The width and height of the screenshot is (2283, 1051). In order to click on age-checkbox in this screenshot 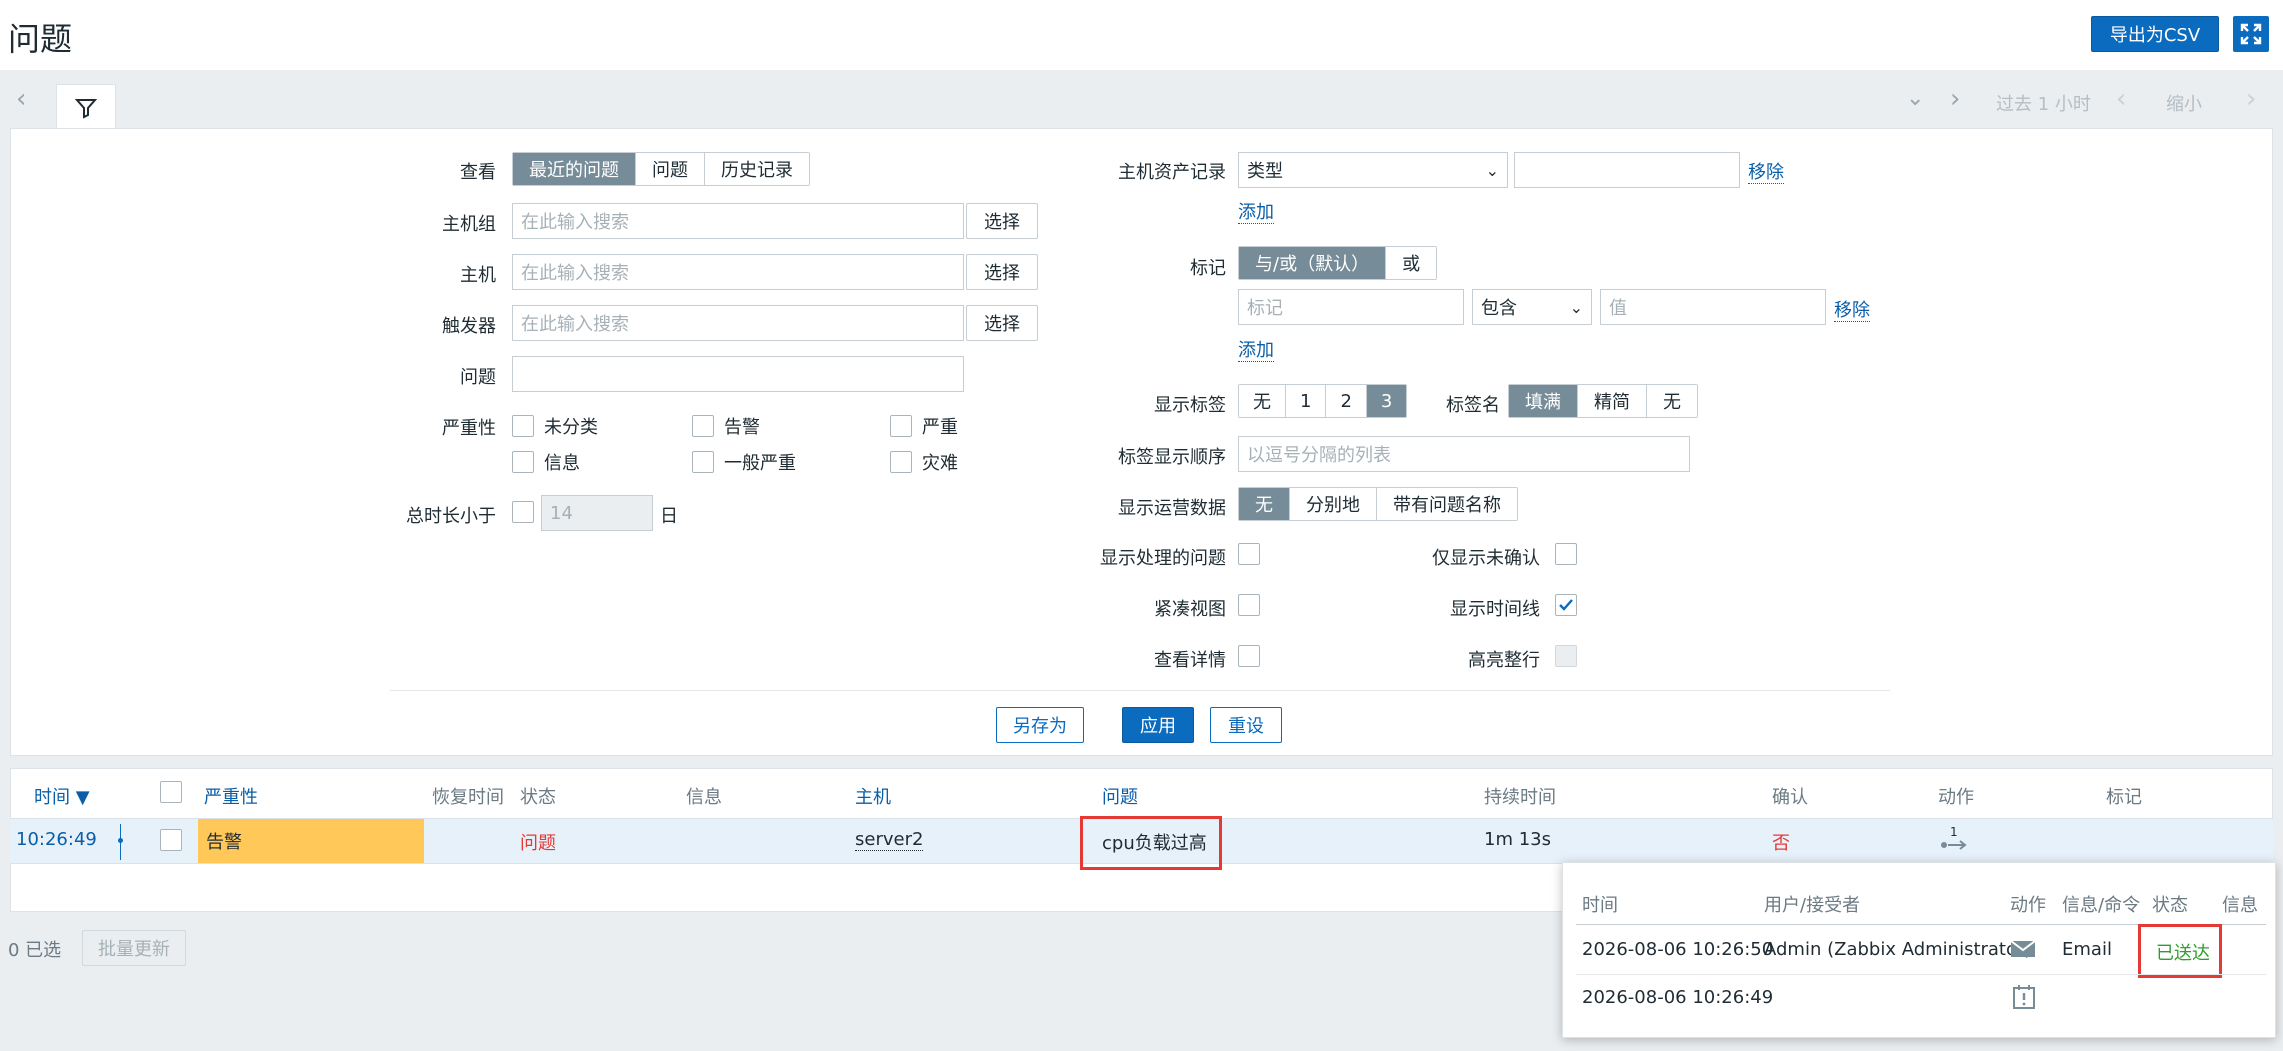, I will do `click(523, 512)`.